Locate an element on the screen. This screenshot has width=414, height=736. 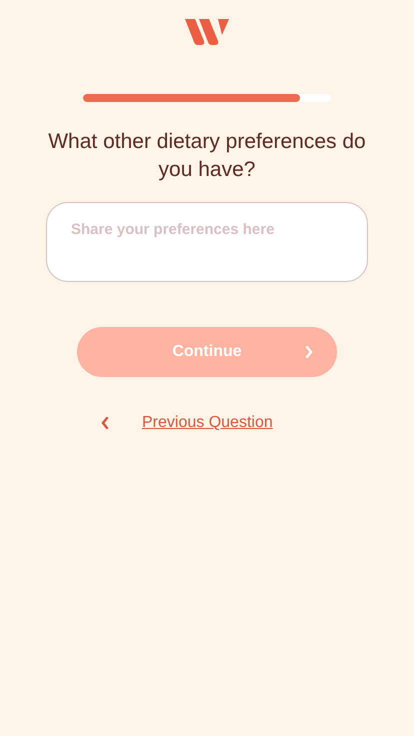
logo-icon is located at coordinates (207, 31).